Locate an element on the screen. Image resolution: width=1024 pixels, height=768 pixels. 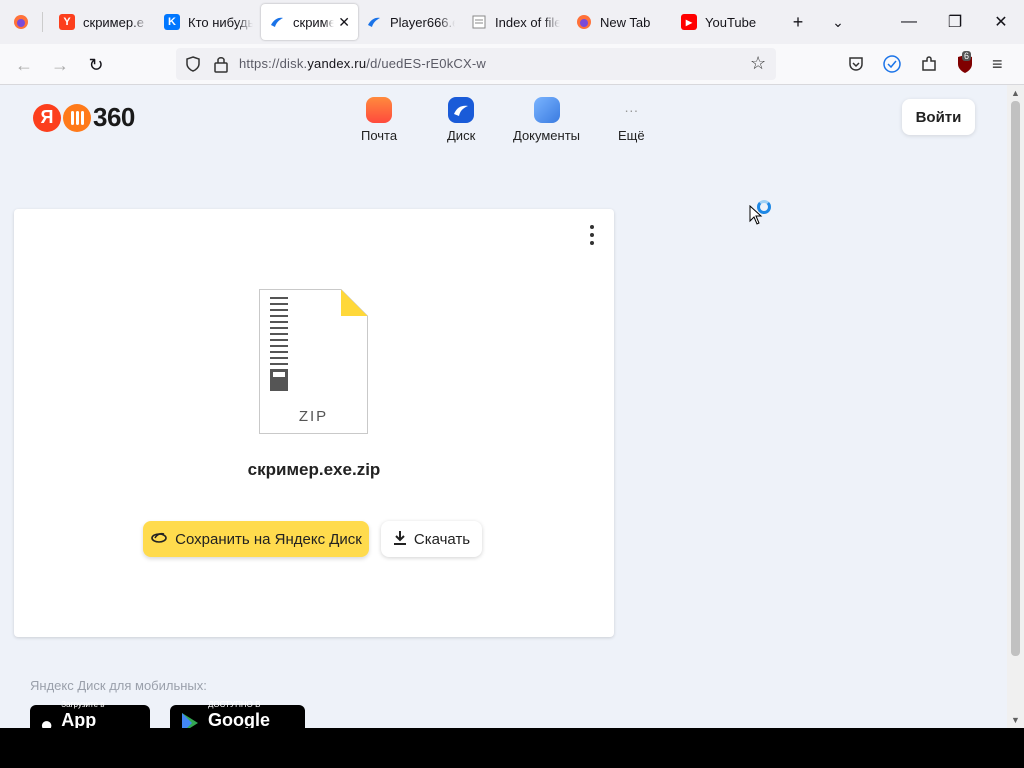
google-play-icon is located at coordinates (190, 720).